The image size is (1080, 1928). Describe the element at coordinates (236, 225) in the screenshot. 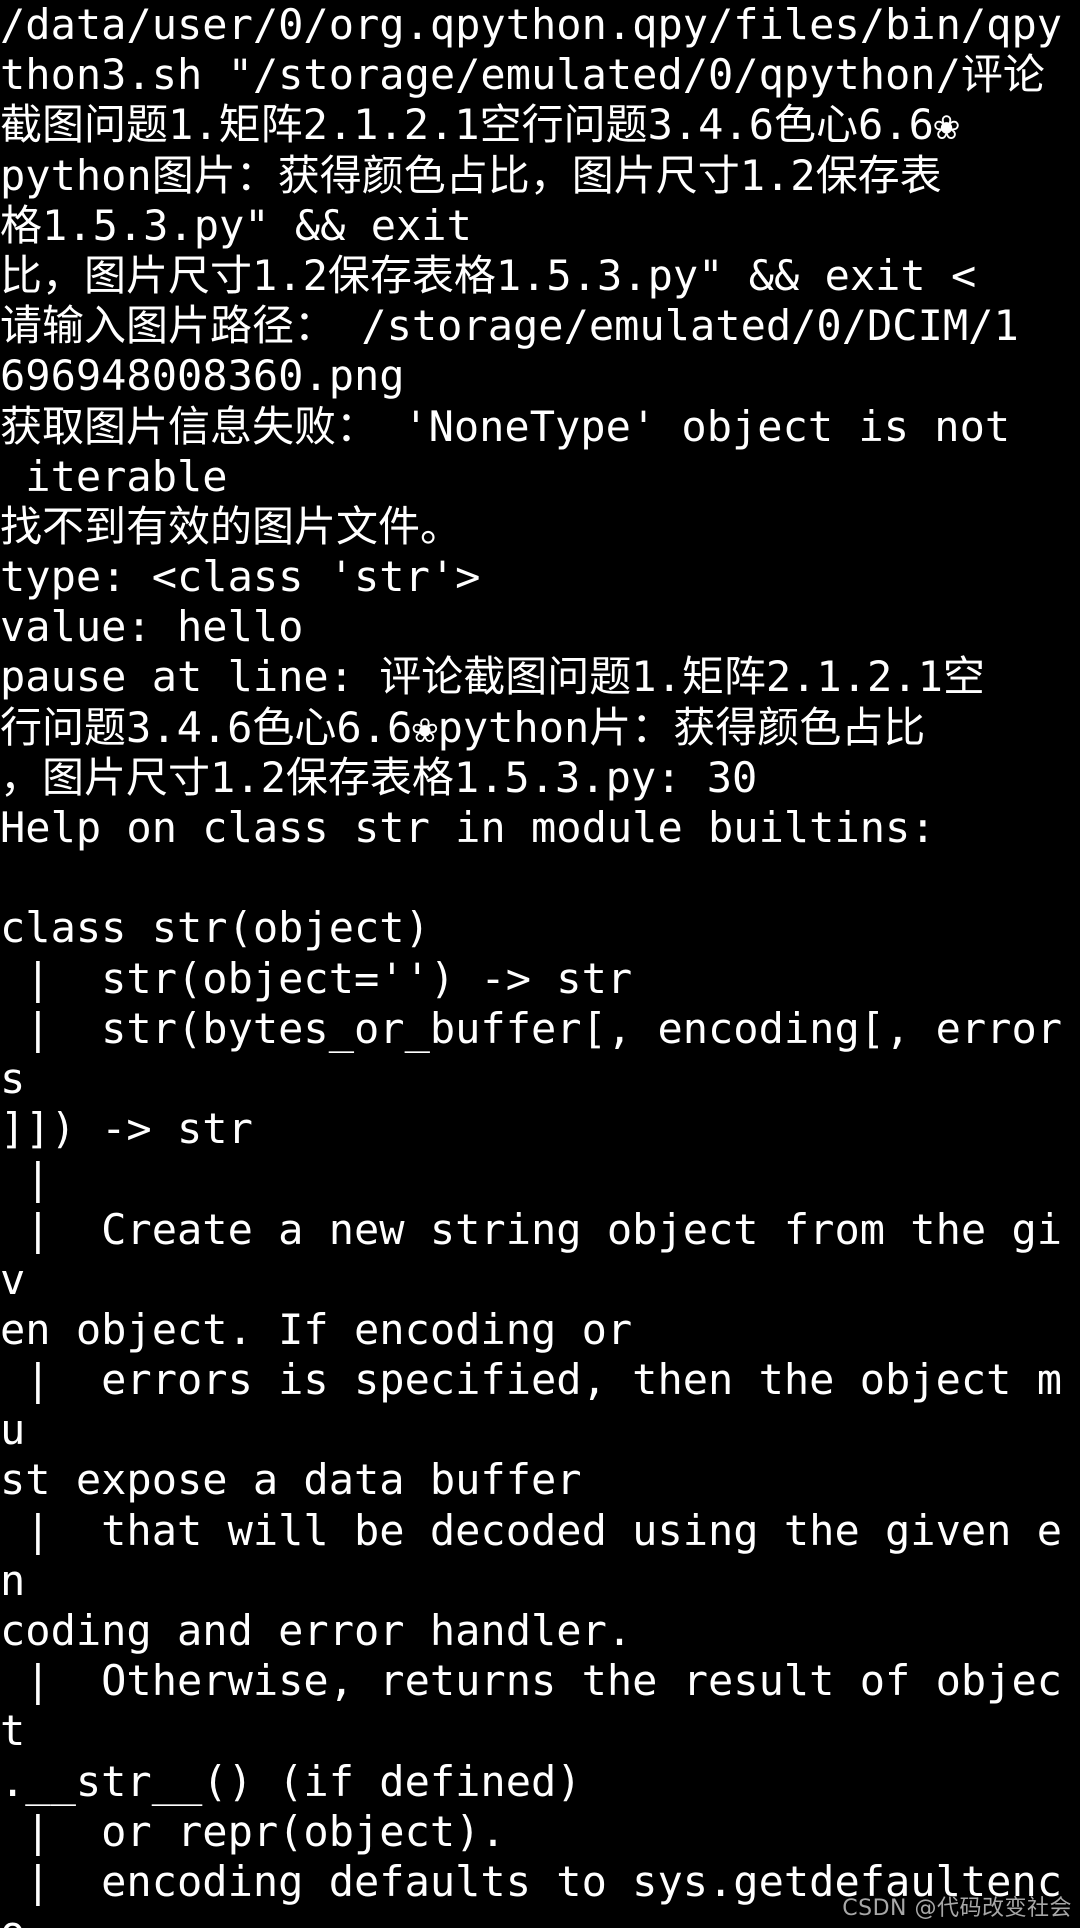

I see `terminal-line: 格1.5.3.py" && exit` at that location.